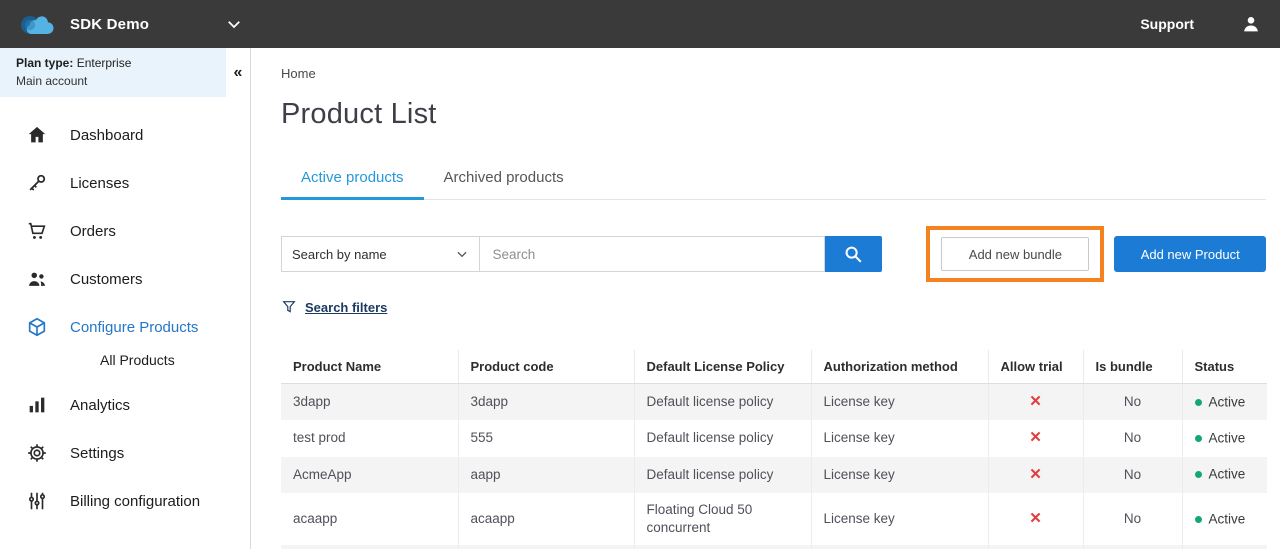 This screenshot has height=549, width=1280. What do you see at coordinates (37, 453) in the screenshot?
I see `gear-icon` at bounding box center [37, 453].